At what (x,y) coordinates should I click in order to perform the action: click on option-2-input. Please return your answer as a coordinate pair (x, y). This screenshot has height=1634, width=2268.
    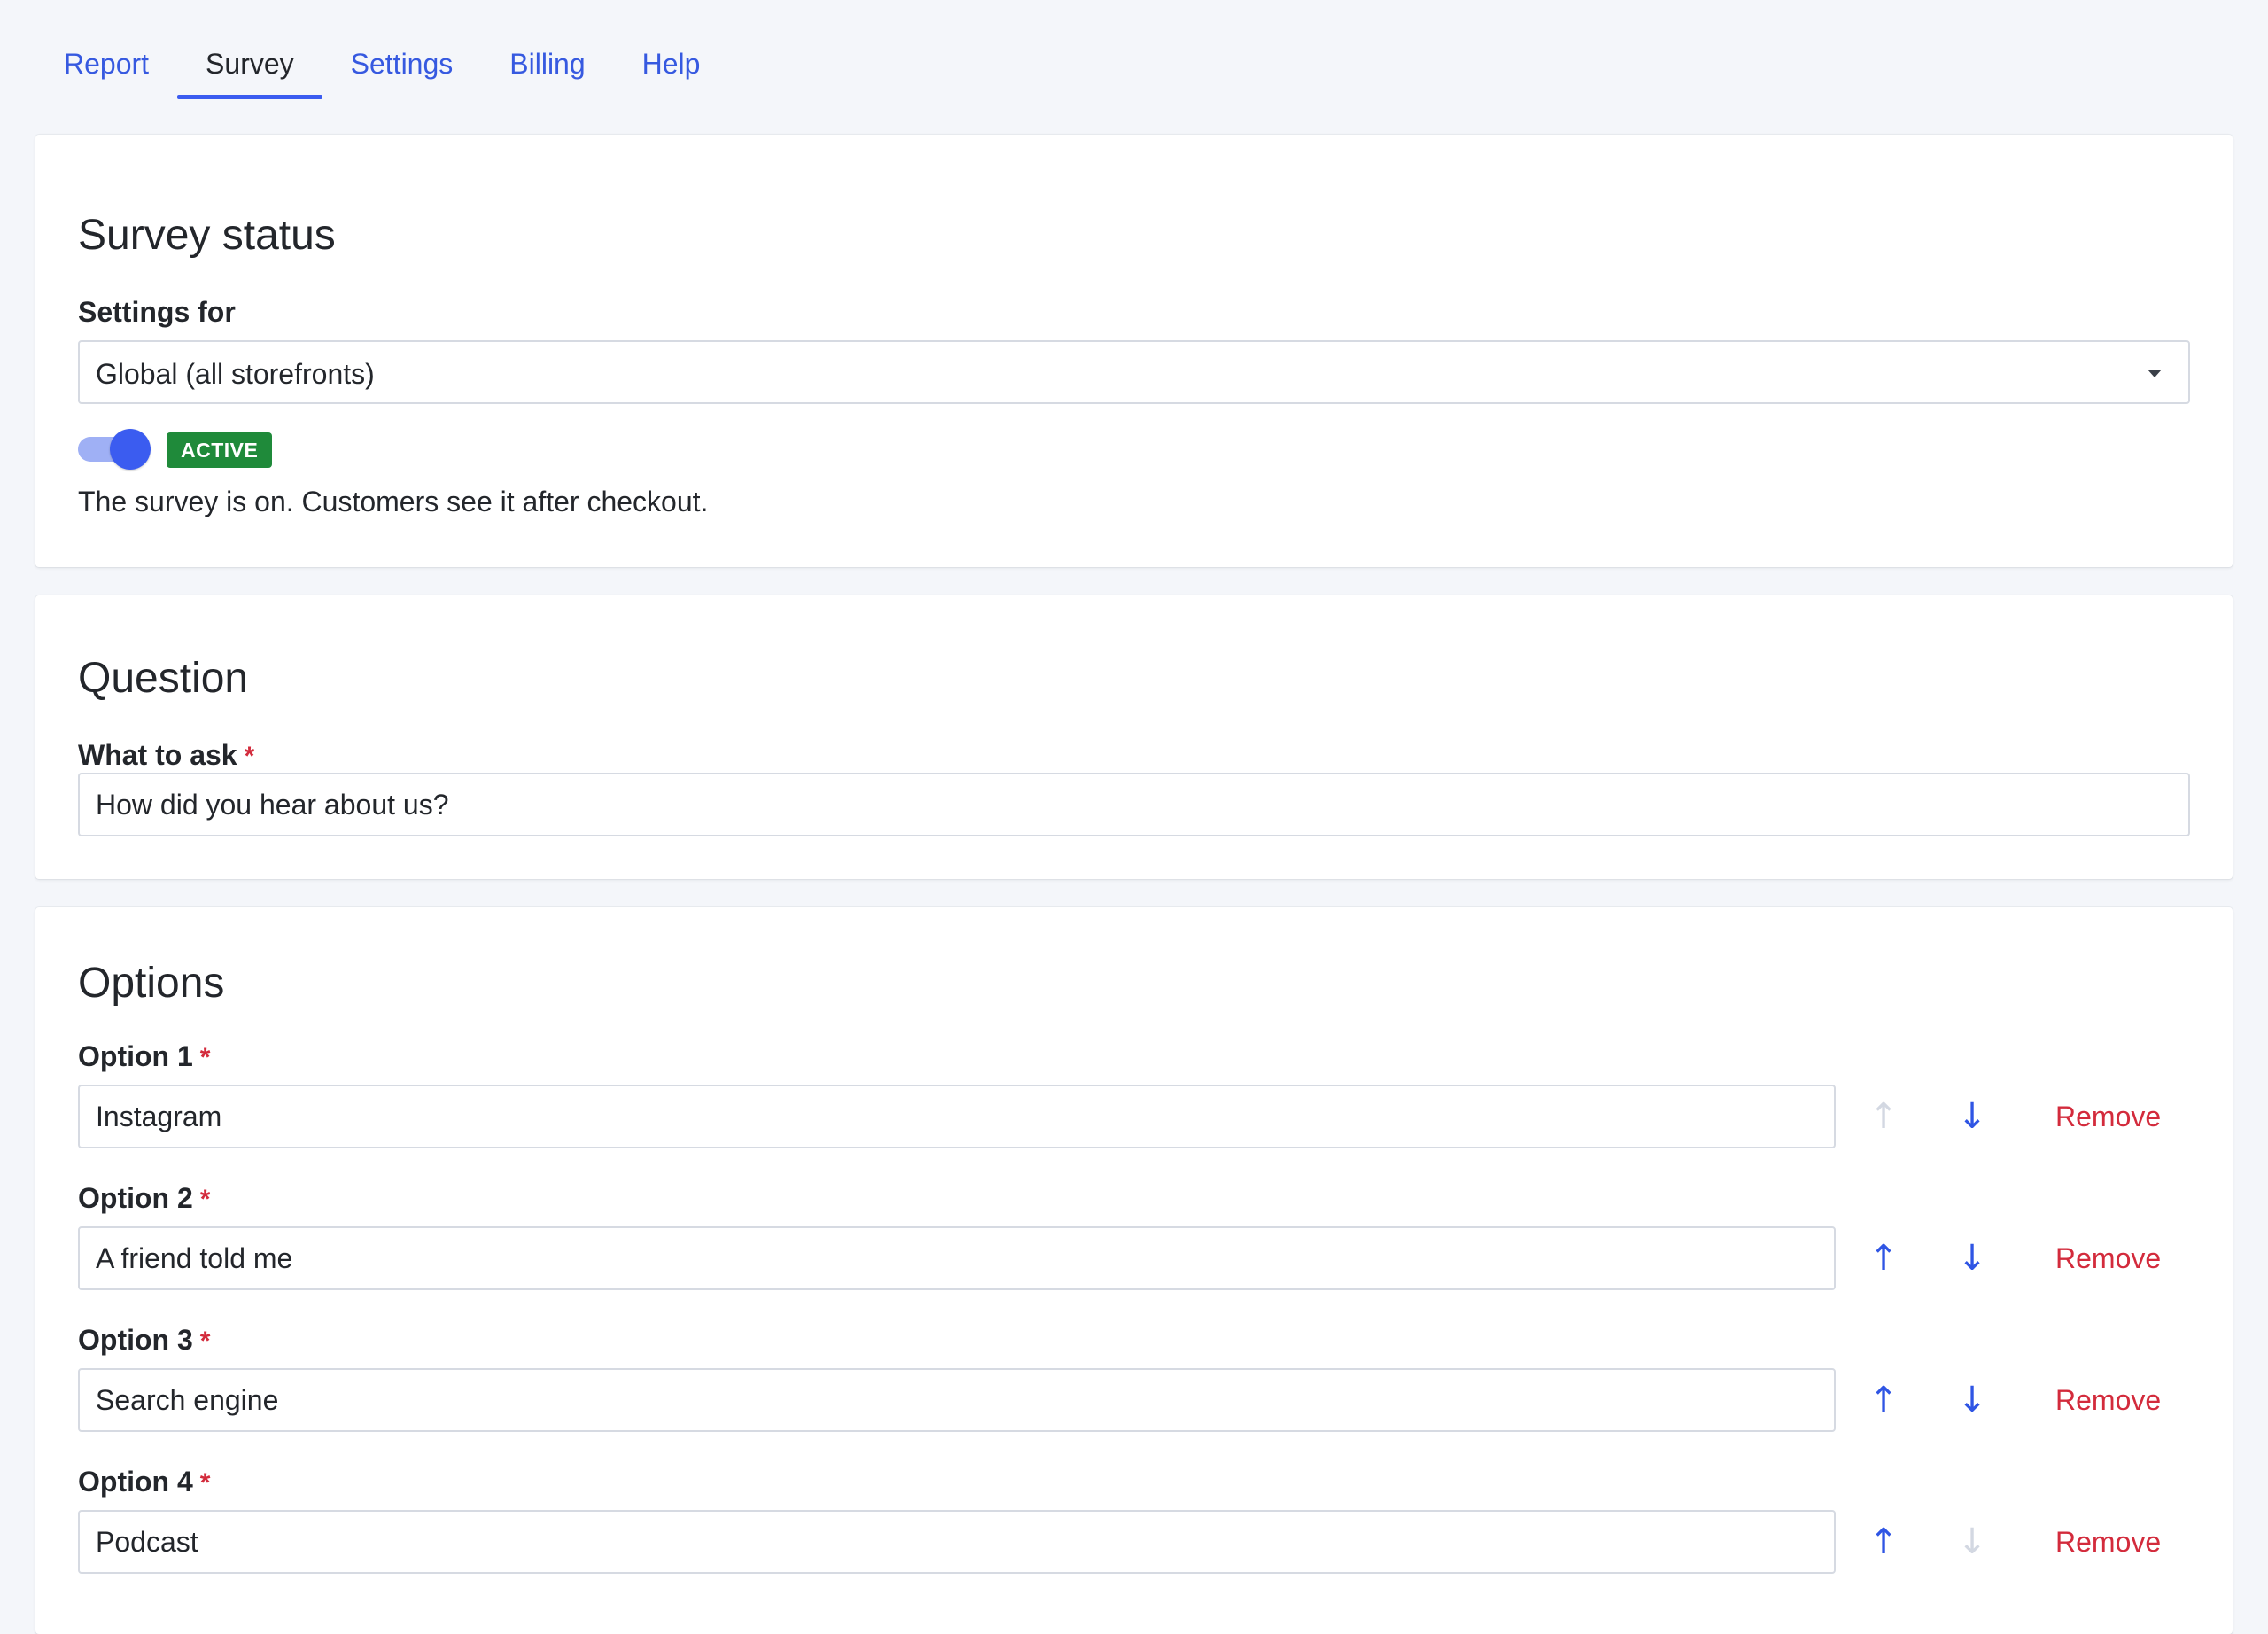
    Looking at the image, I should click on (957, 1258).